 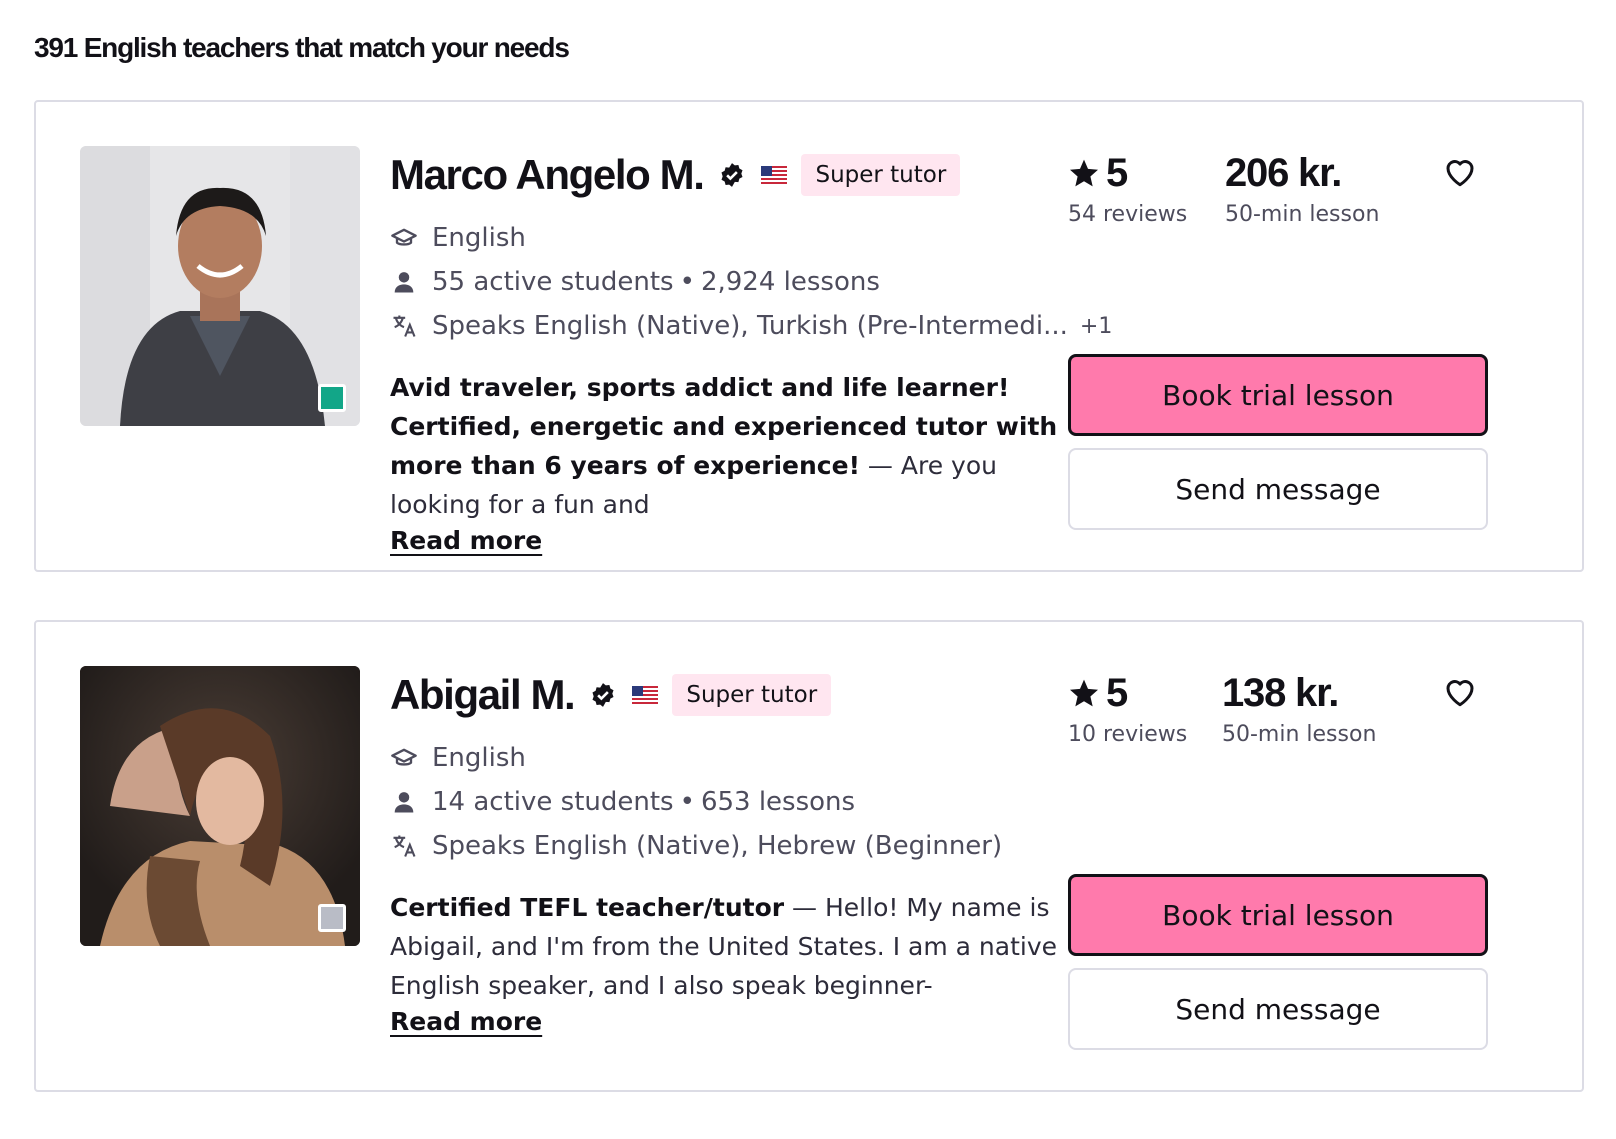 I want to click on students-row: 55 active students • 2,924 lessons, so click(x=750, y=282).